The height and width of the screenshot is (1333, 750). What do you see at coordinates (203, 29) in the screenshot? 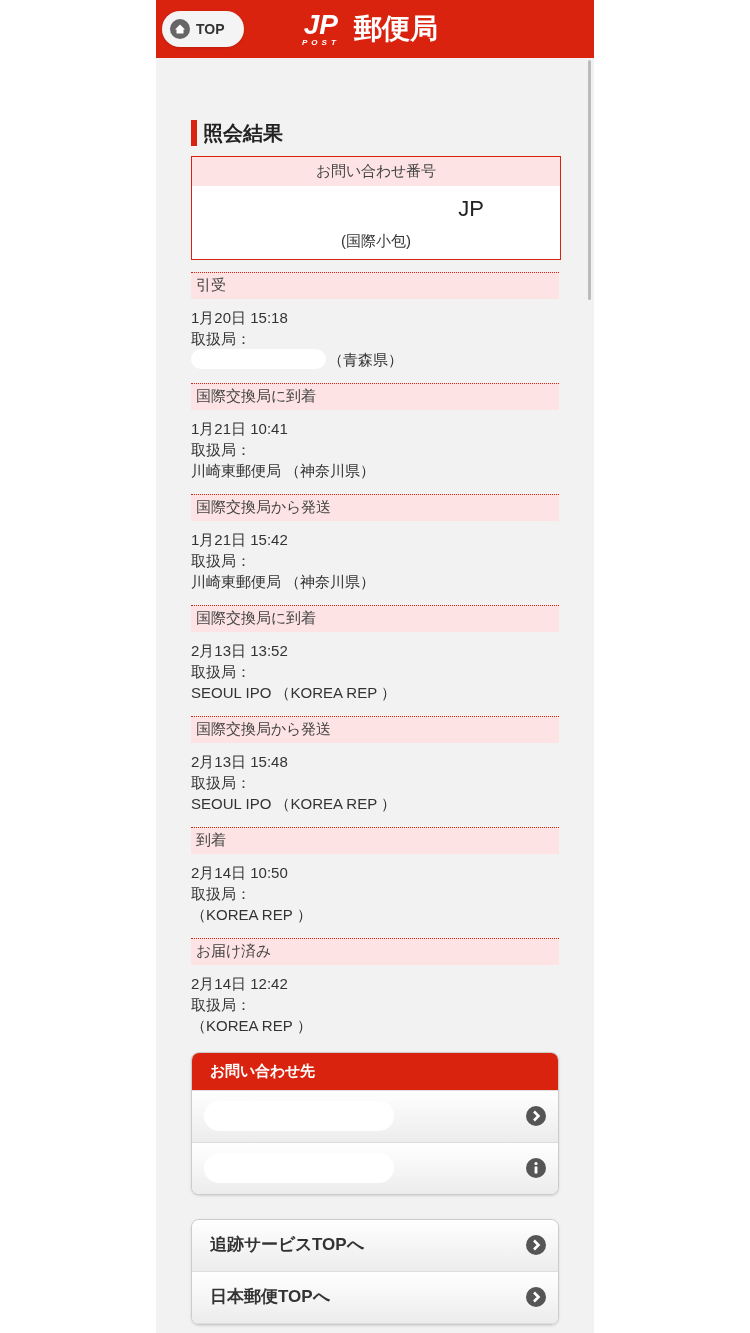
I see `top-button: TOP` at bounding box center [203, 29].